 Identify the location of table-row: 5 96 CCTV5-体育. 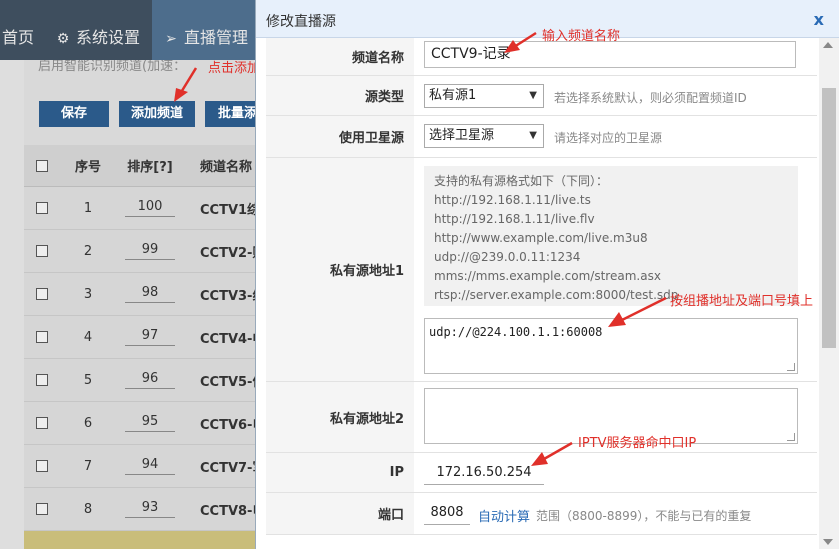
(140, 380).